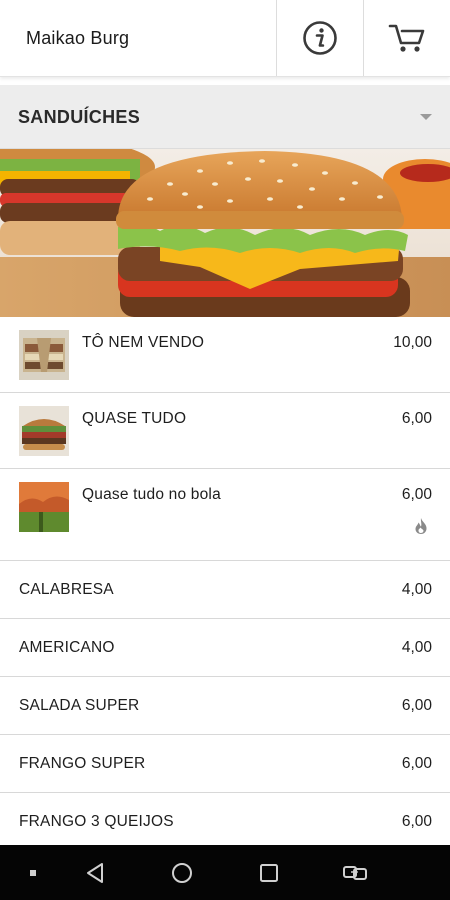 Image resolution: width=450 pixels, height=900 pixels. Describe the element at coordinates (44, 431) in the screenshot. I see `burger-photo` at that location.